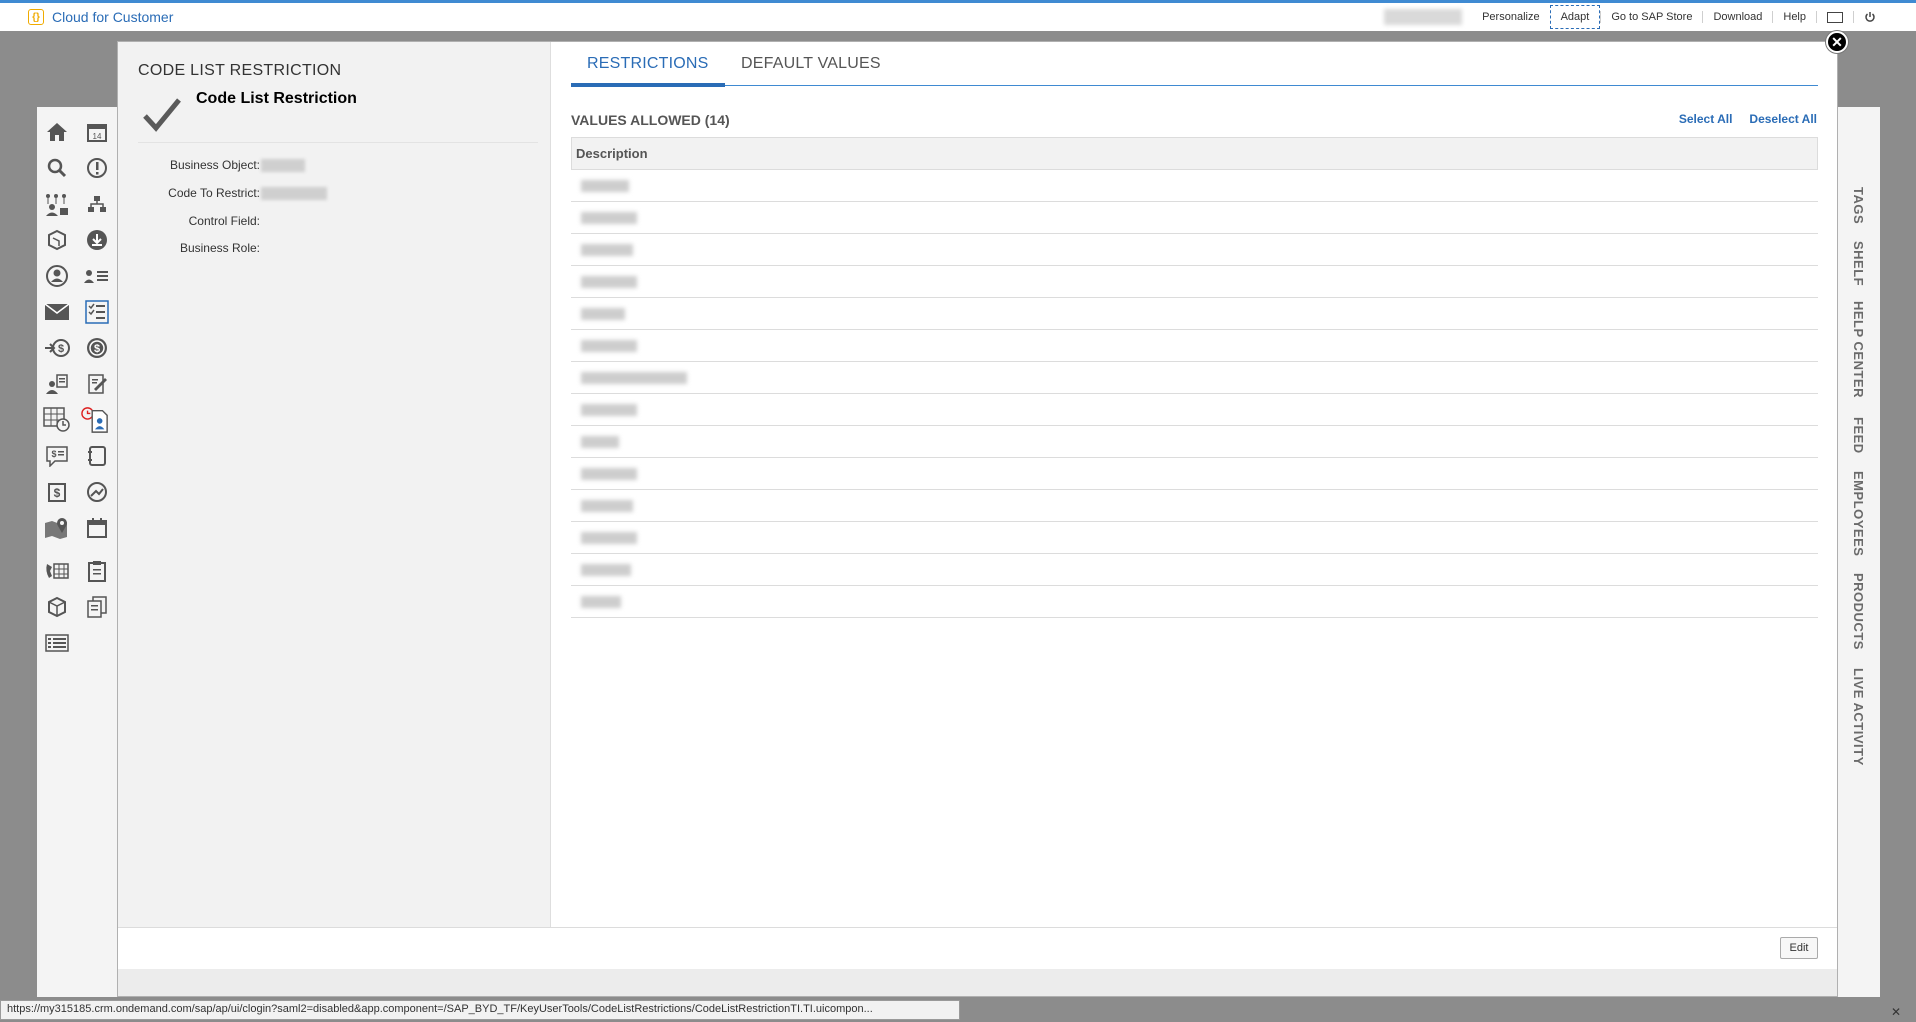 Image resolution: width=1916 pixels, height=1022 pixels. I want to click on checkmark-icon, so click(162, 115).